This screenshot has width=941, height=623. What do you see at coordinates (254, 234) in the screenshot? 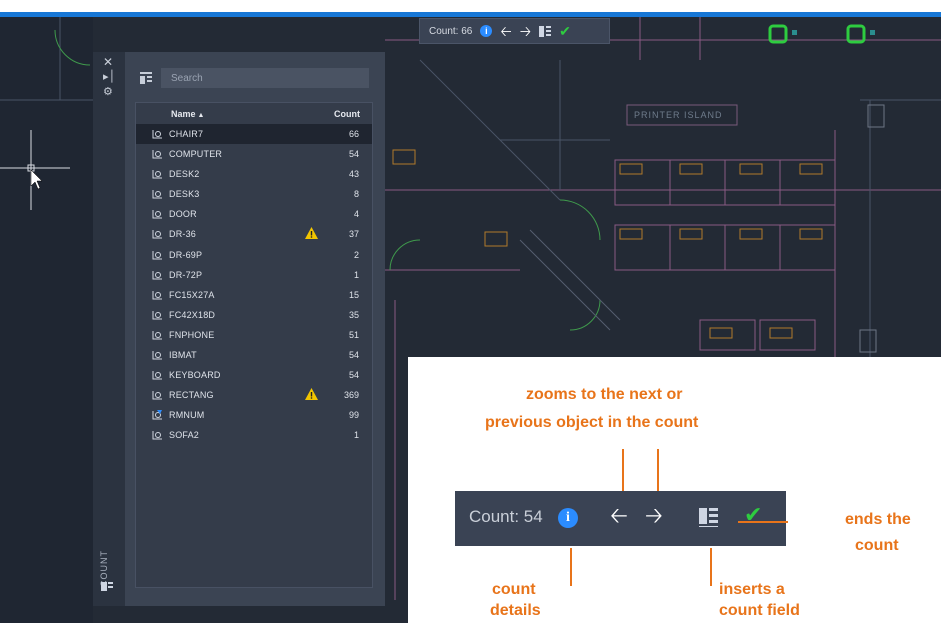
I see `list-item: DR-36 37` at bounding box center [254, 234].